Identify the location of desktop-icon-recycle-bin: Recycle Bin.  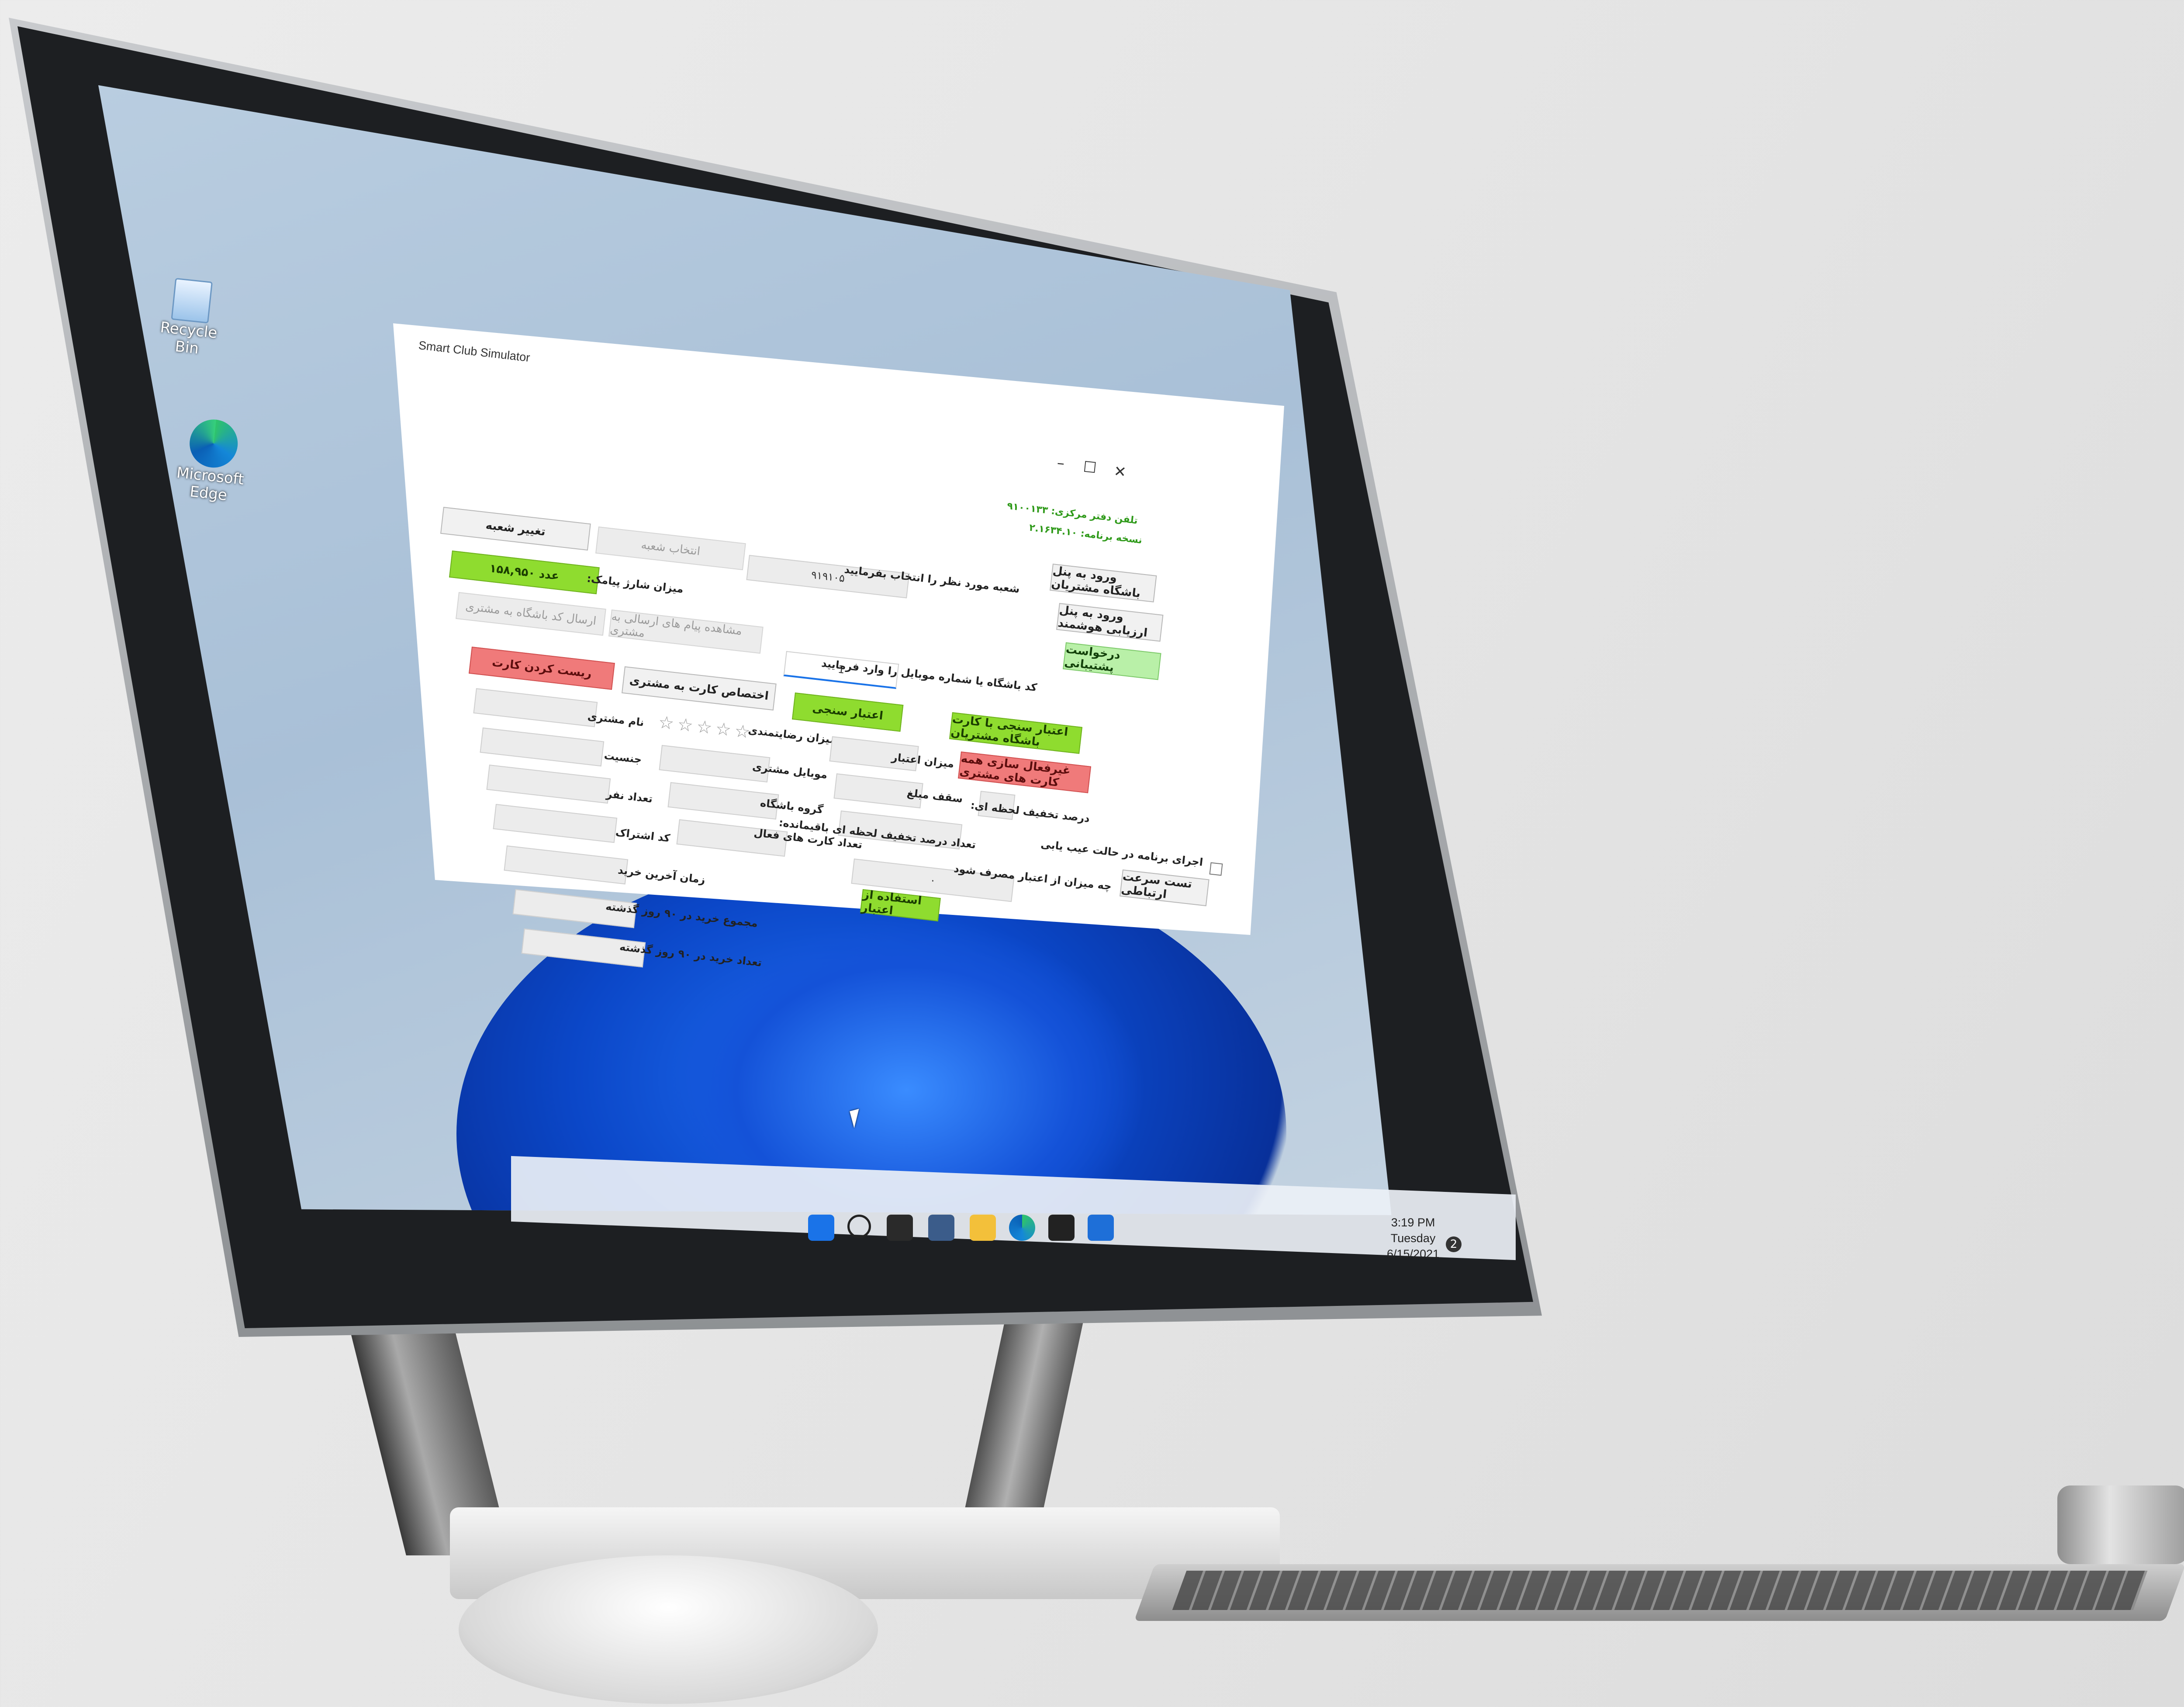
(190, 318).